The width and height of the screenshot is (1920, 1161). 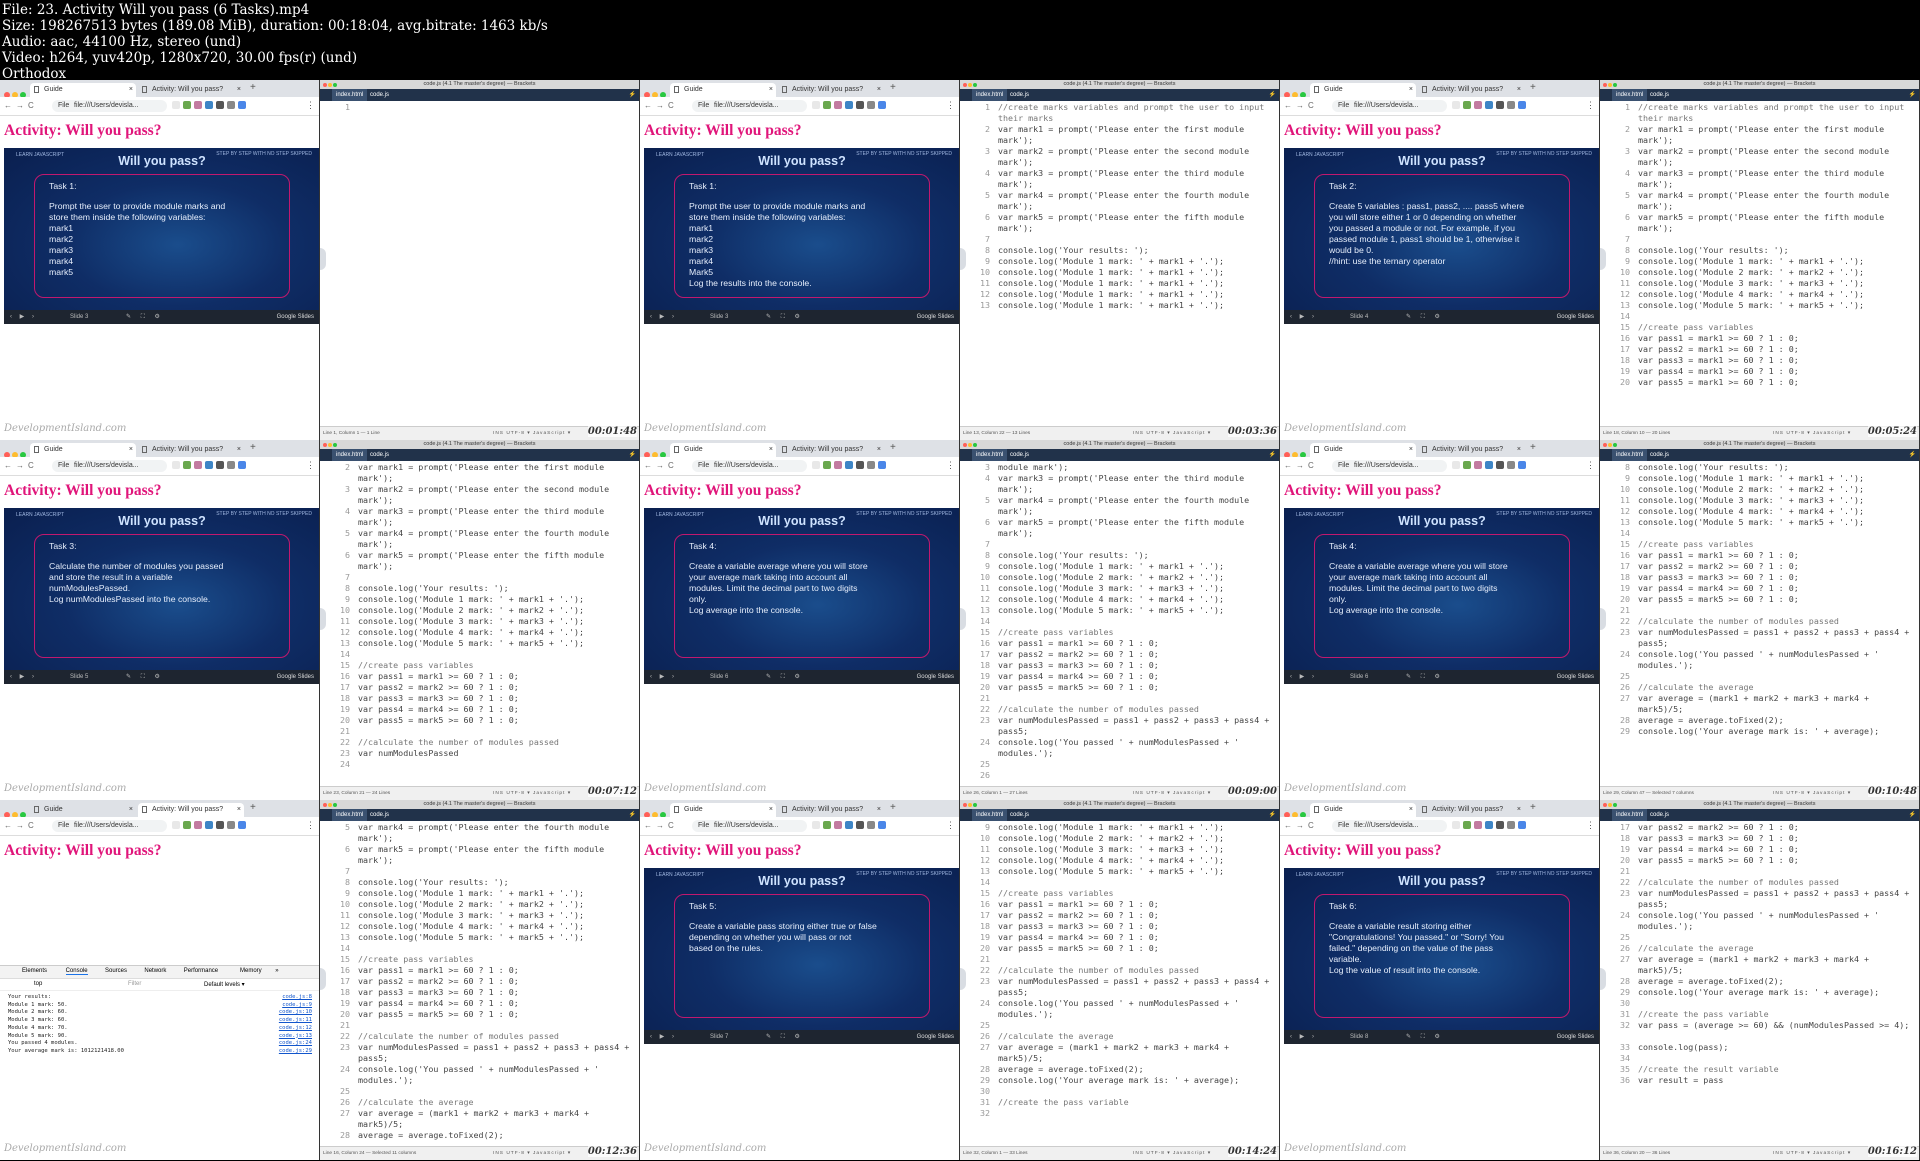 I want to click on playback-icons: ‹ ▶ ›, so click(x=663, y=317).